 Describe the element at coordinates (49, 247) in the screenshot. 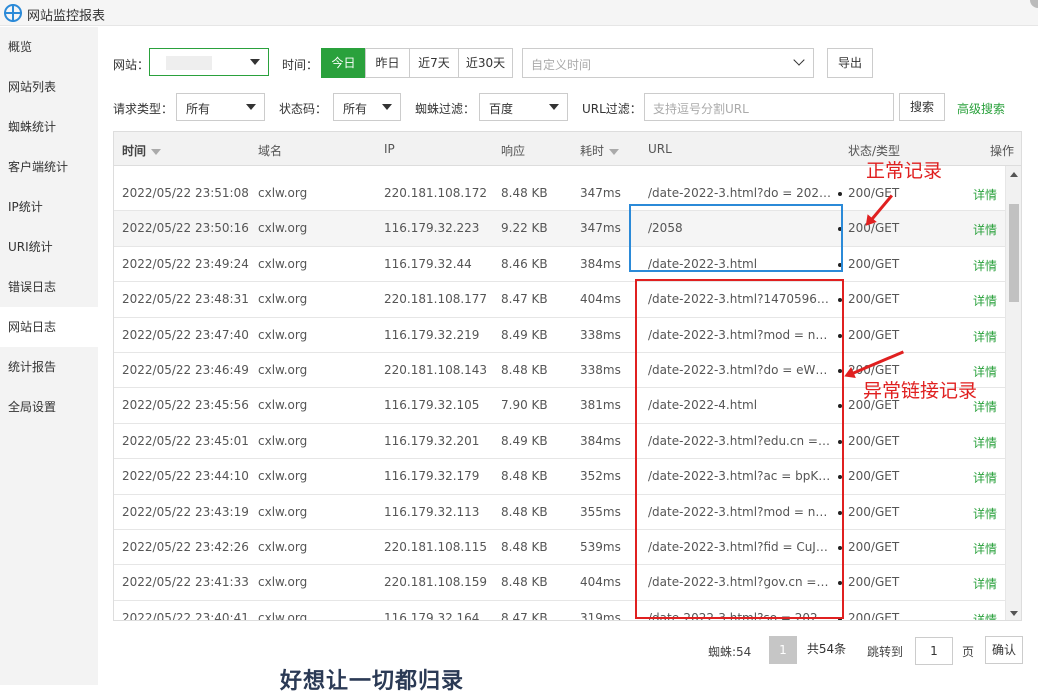

I see `sidebar-item-uri-stats: URI统计` at that location.